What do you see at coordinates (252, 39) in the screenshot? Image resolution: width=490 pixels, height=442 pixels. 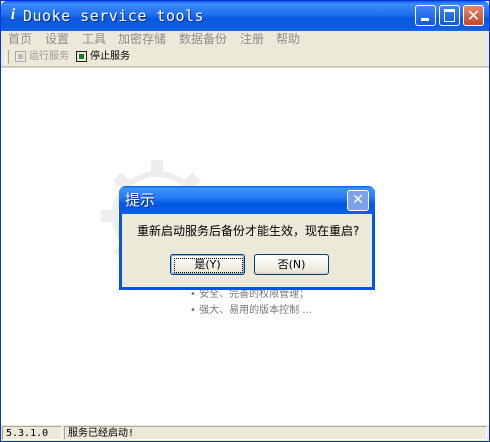 I see `menu-register: 注册` at bounding box center [252, 39].